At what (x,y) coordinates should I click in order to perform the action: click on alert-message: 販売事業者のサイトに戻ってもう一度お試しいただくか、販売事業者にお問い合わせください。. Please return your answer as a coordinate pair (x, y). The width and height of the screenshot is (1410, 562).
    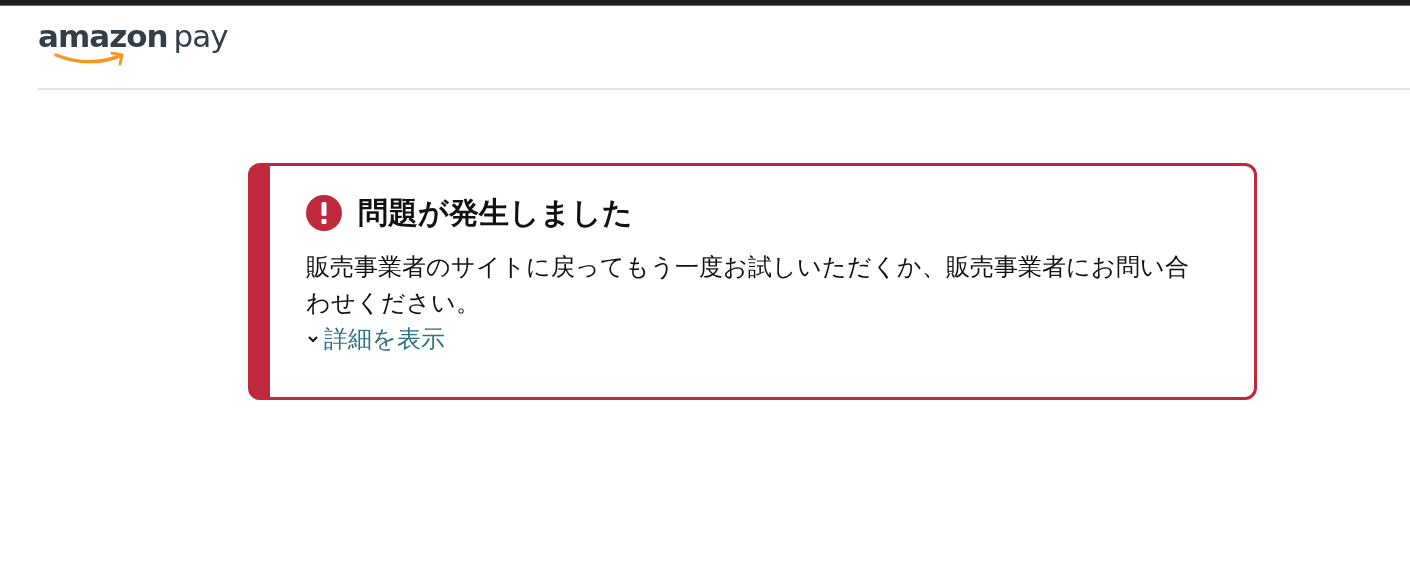
    Looking at the image, I should click on (748, 285).